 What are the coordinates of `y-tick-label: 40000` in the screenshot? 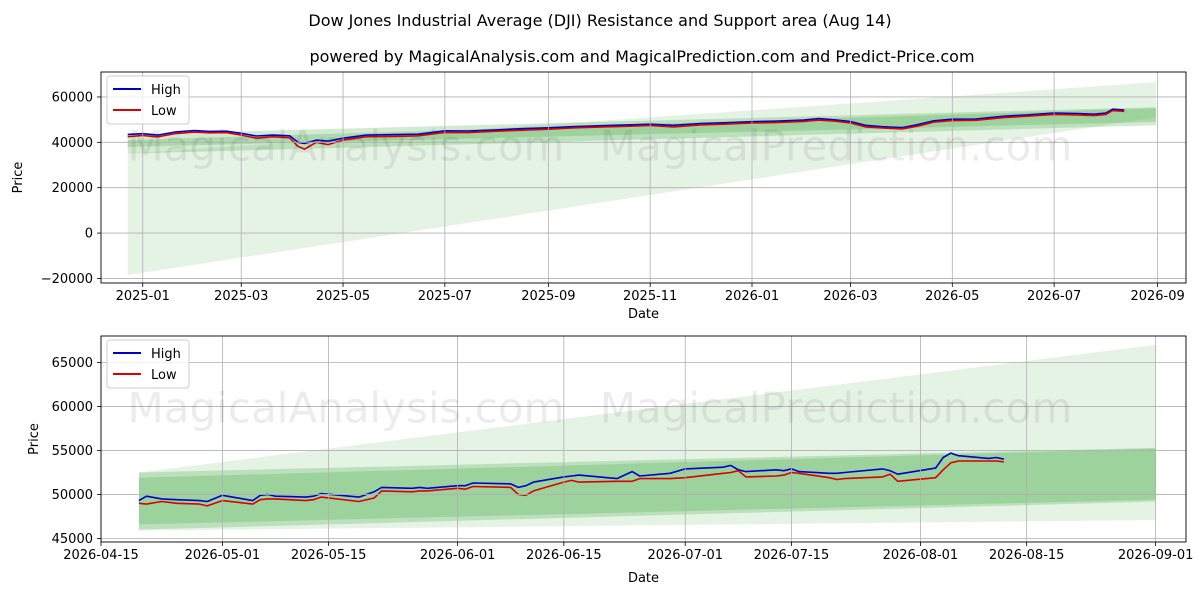 It's located at (72, 143).